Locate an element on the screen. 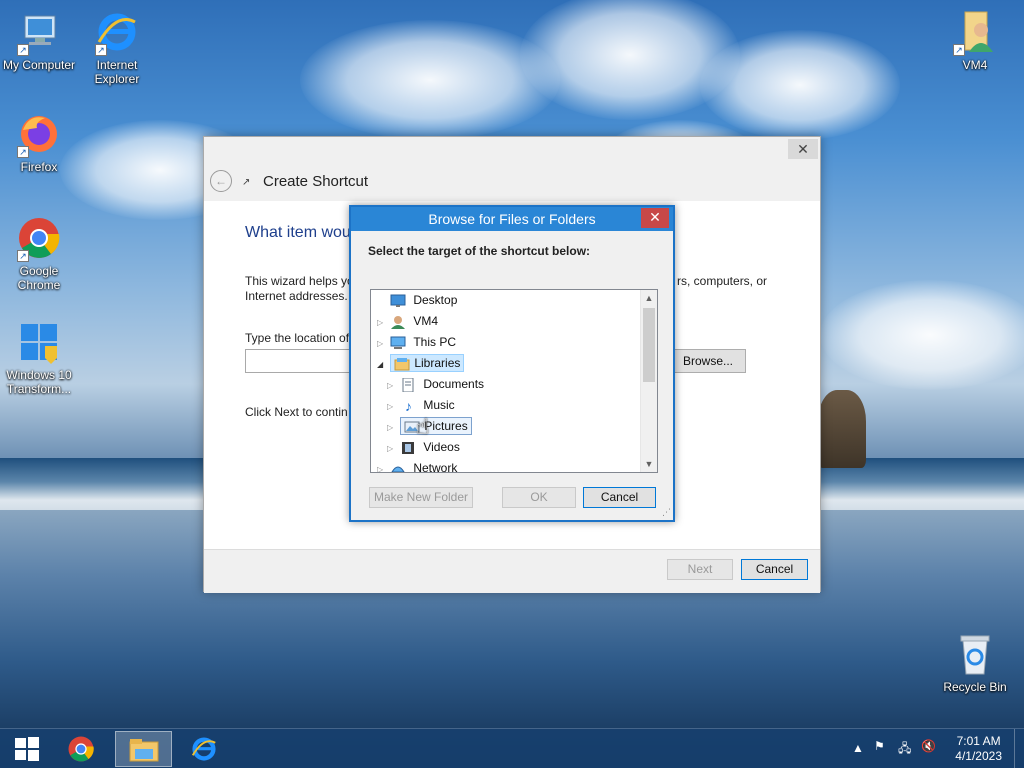 This screenshot has width=1024, height=768. tree-item-videos: ▷ Videos is located at coordinates (425, 447).